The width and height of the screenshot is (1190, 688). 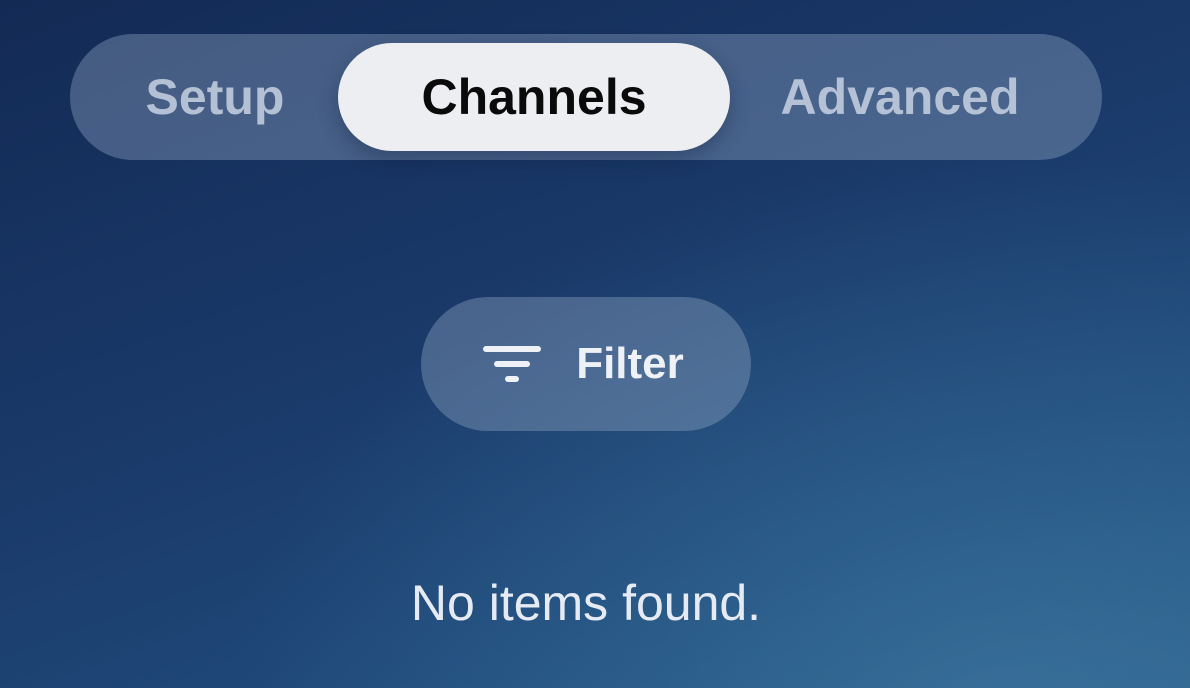 I want to click on filter-button-label: Filter, so click(x=630, y=363).